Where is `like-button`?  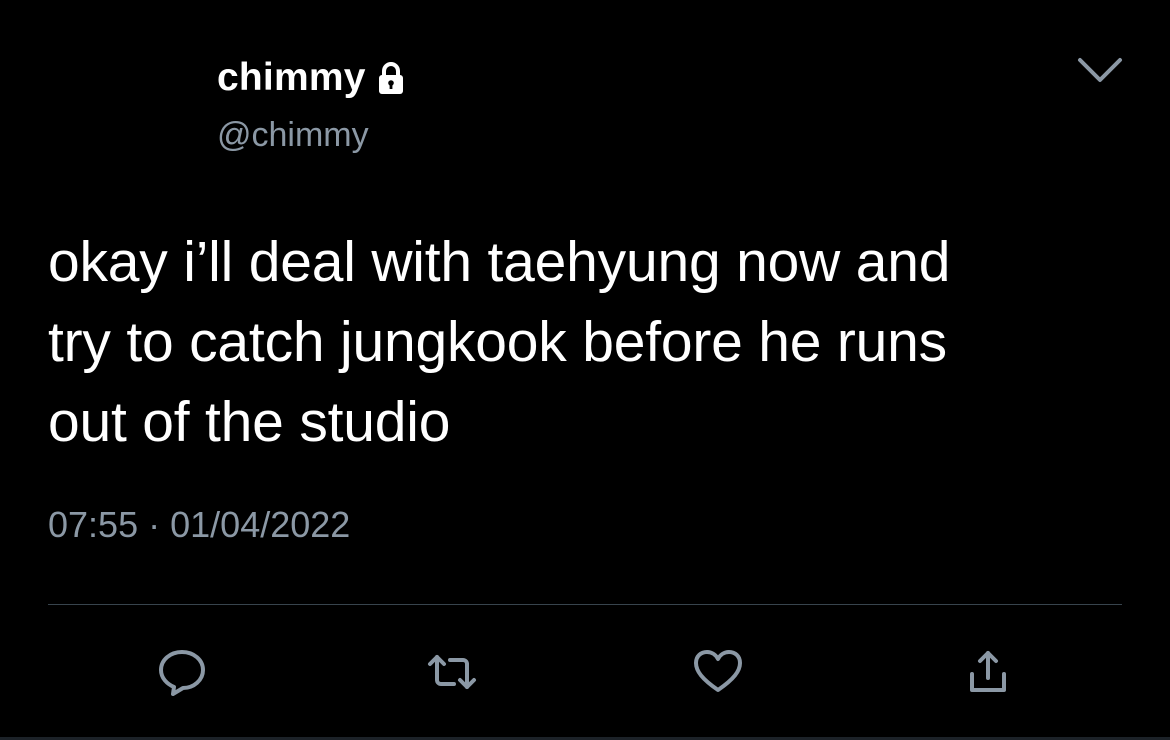
like-button is located at coordinates (718, 672).